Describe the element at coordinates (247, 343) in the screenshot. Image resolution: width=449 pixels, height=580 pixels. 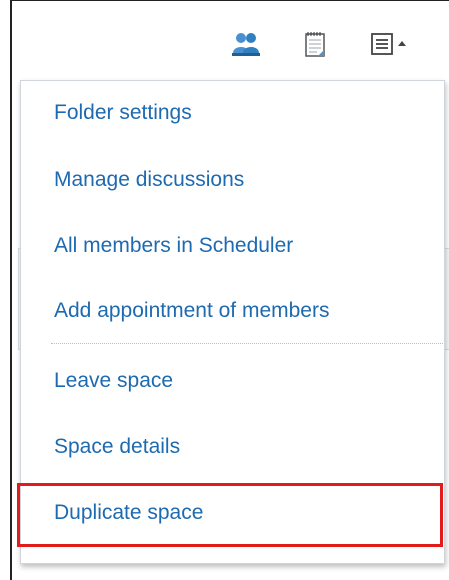
I see `menu-divider` at that location.